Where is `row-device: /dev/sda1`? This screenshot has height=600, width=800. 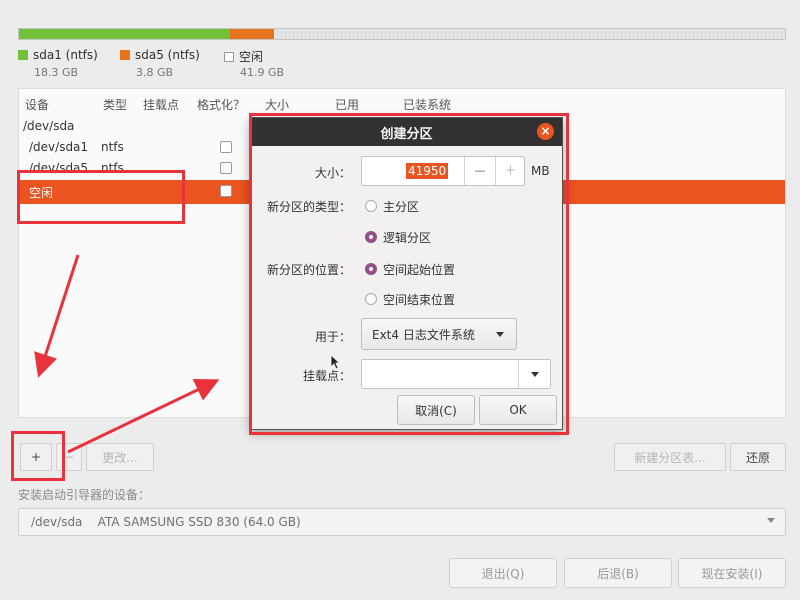 row-device: /dev/sda1 is located at coordinates (59, 147).